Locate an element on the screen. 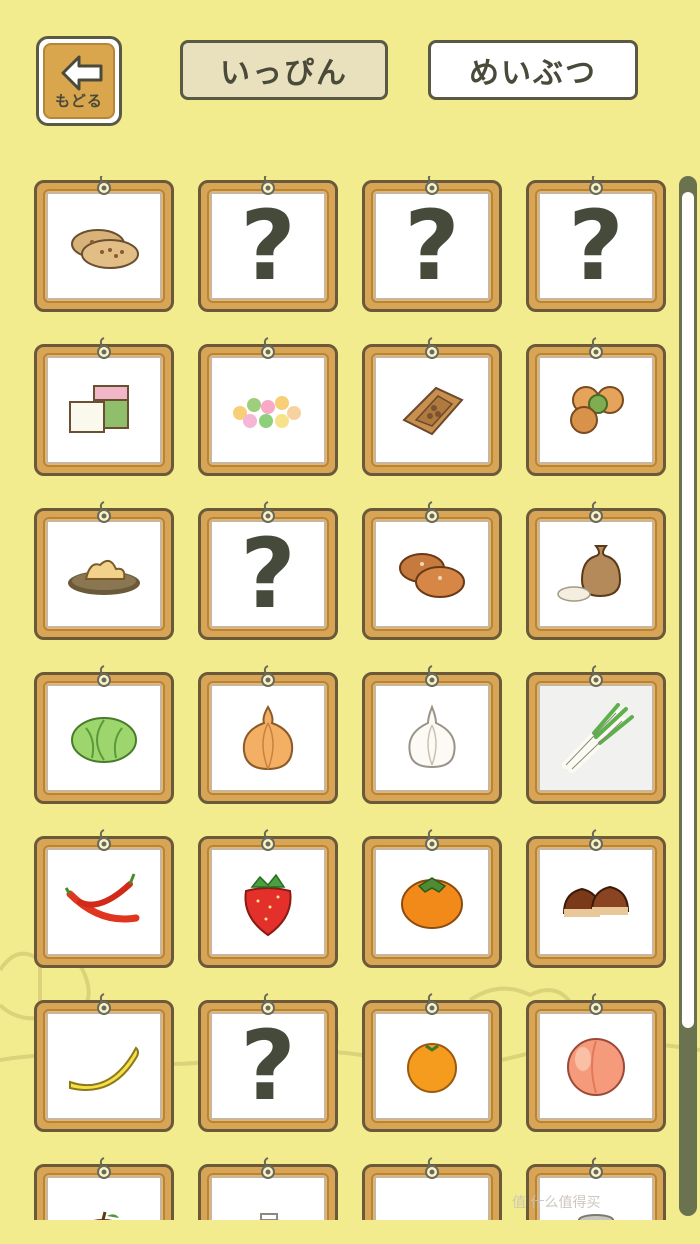  item-card-cheese is located at coordinates (432, 1188).